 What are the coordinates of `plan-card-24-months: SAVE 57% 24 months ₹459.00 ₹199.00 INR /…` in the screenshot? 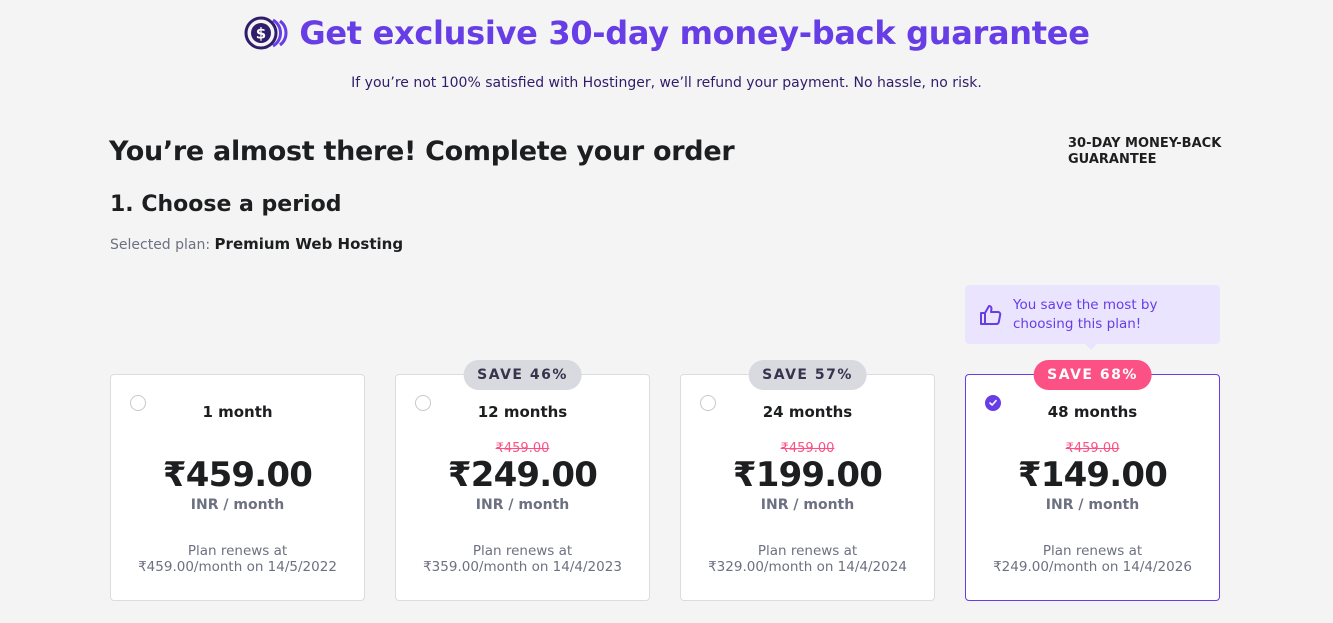 It's located at (807, 480).